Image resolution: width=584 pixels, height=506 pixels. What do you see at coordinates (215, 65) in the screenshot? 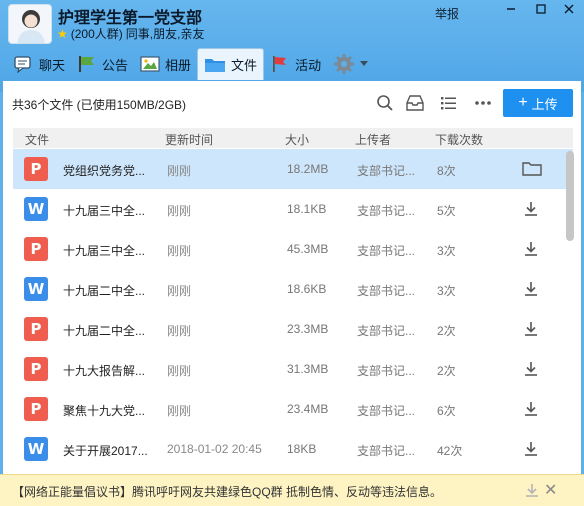
I see `folder-icon` at bounding box center [215, 65].